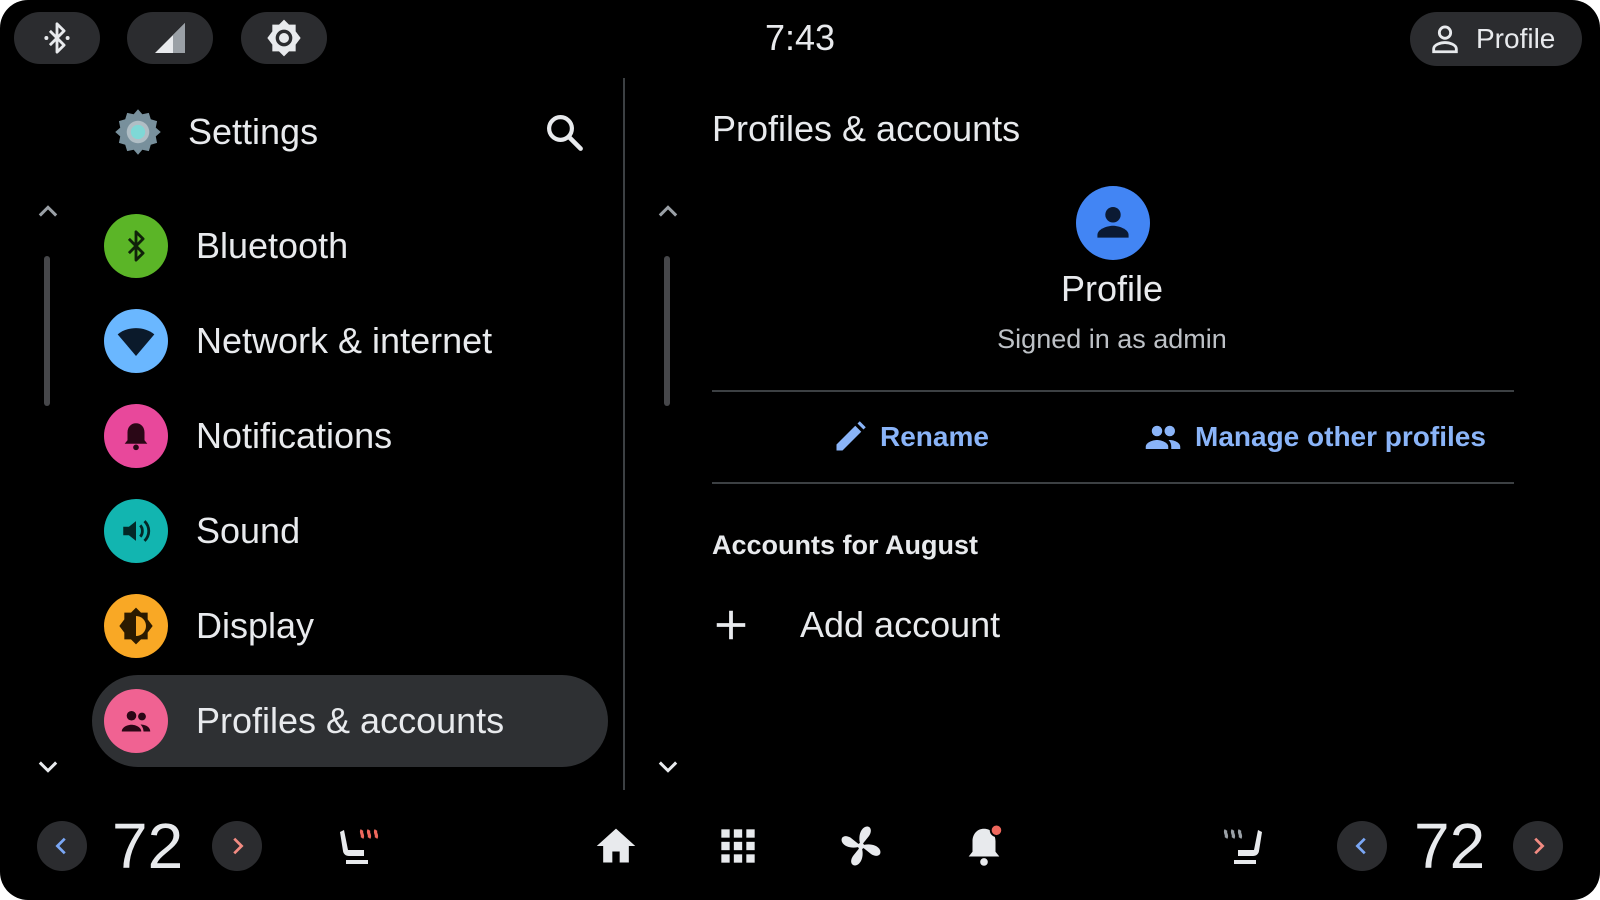 The height and width of the screenshot is (900, 1600). What do you see at coordinates (624, 434) in the screenshot?
I see `panel-divider` at bounding box center [624, 434].